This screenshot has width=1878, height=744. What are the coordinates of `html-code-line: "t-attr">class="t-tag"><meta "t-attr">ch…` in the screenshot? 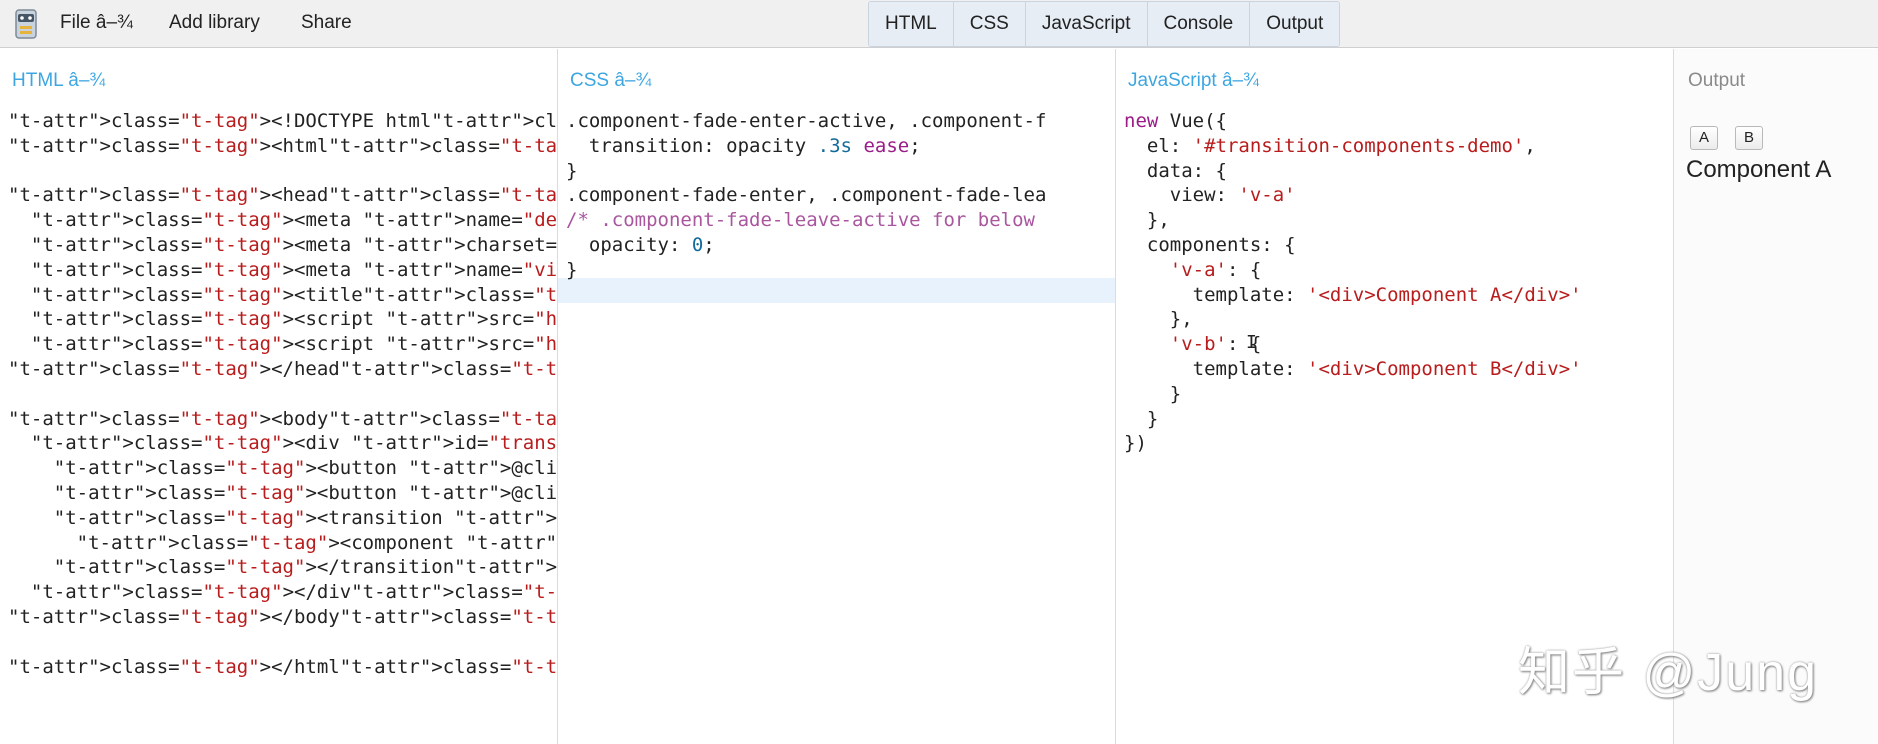 It's located at (282, 245).